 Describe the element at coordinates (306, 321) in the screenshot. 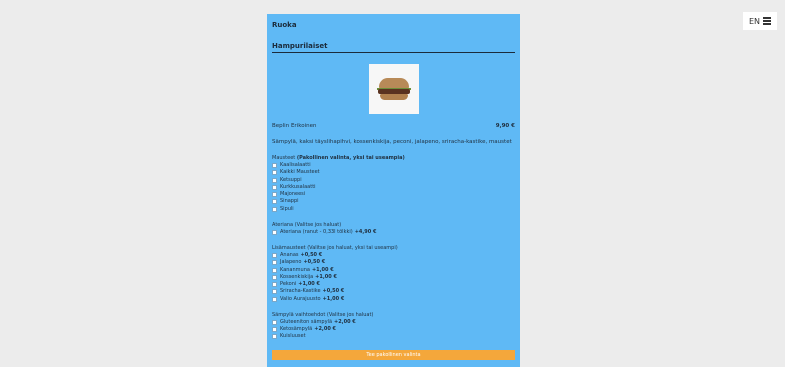

I see `option-label: Gluteeniton sämpylä` at that location.